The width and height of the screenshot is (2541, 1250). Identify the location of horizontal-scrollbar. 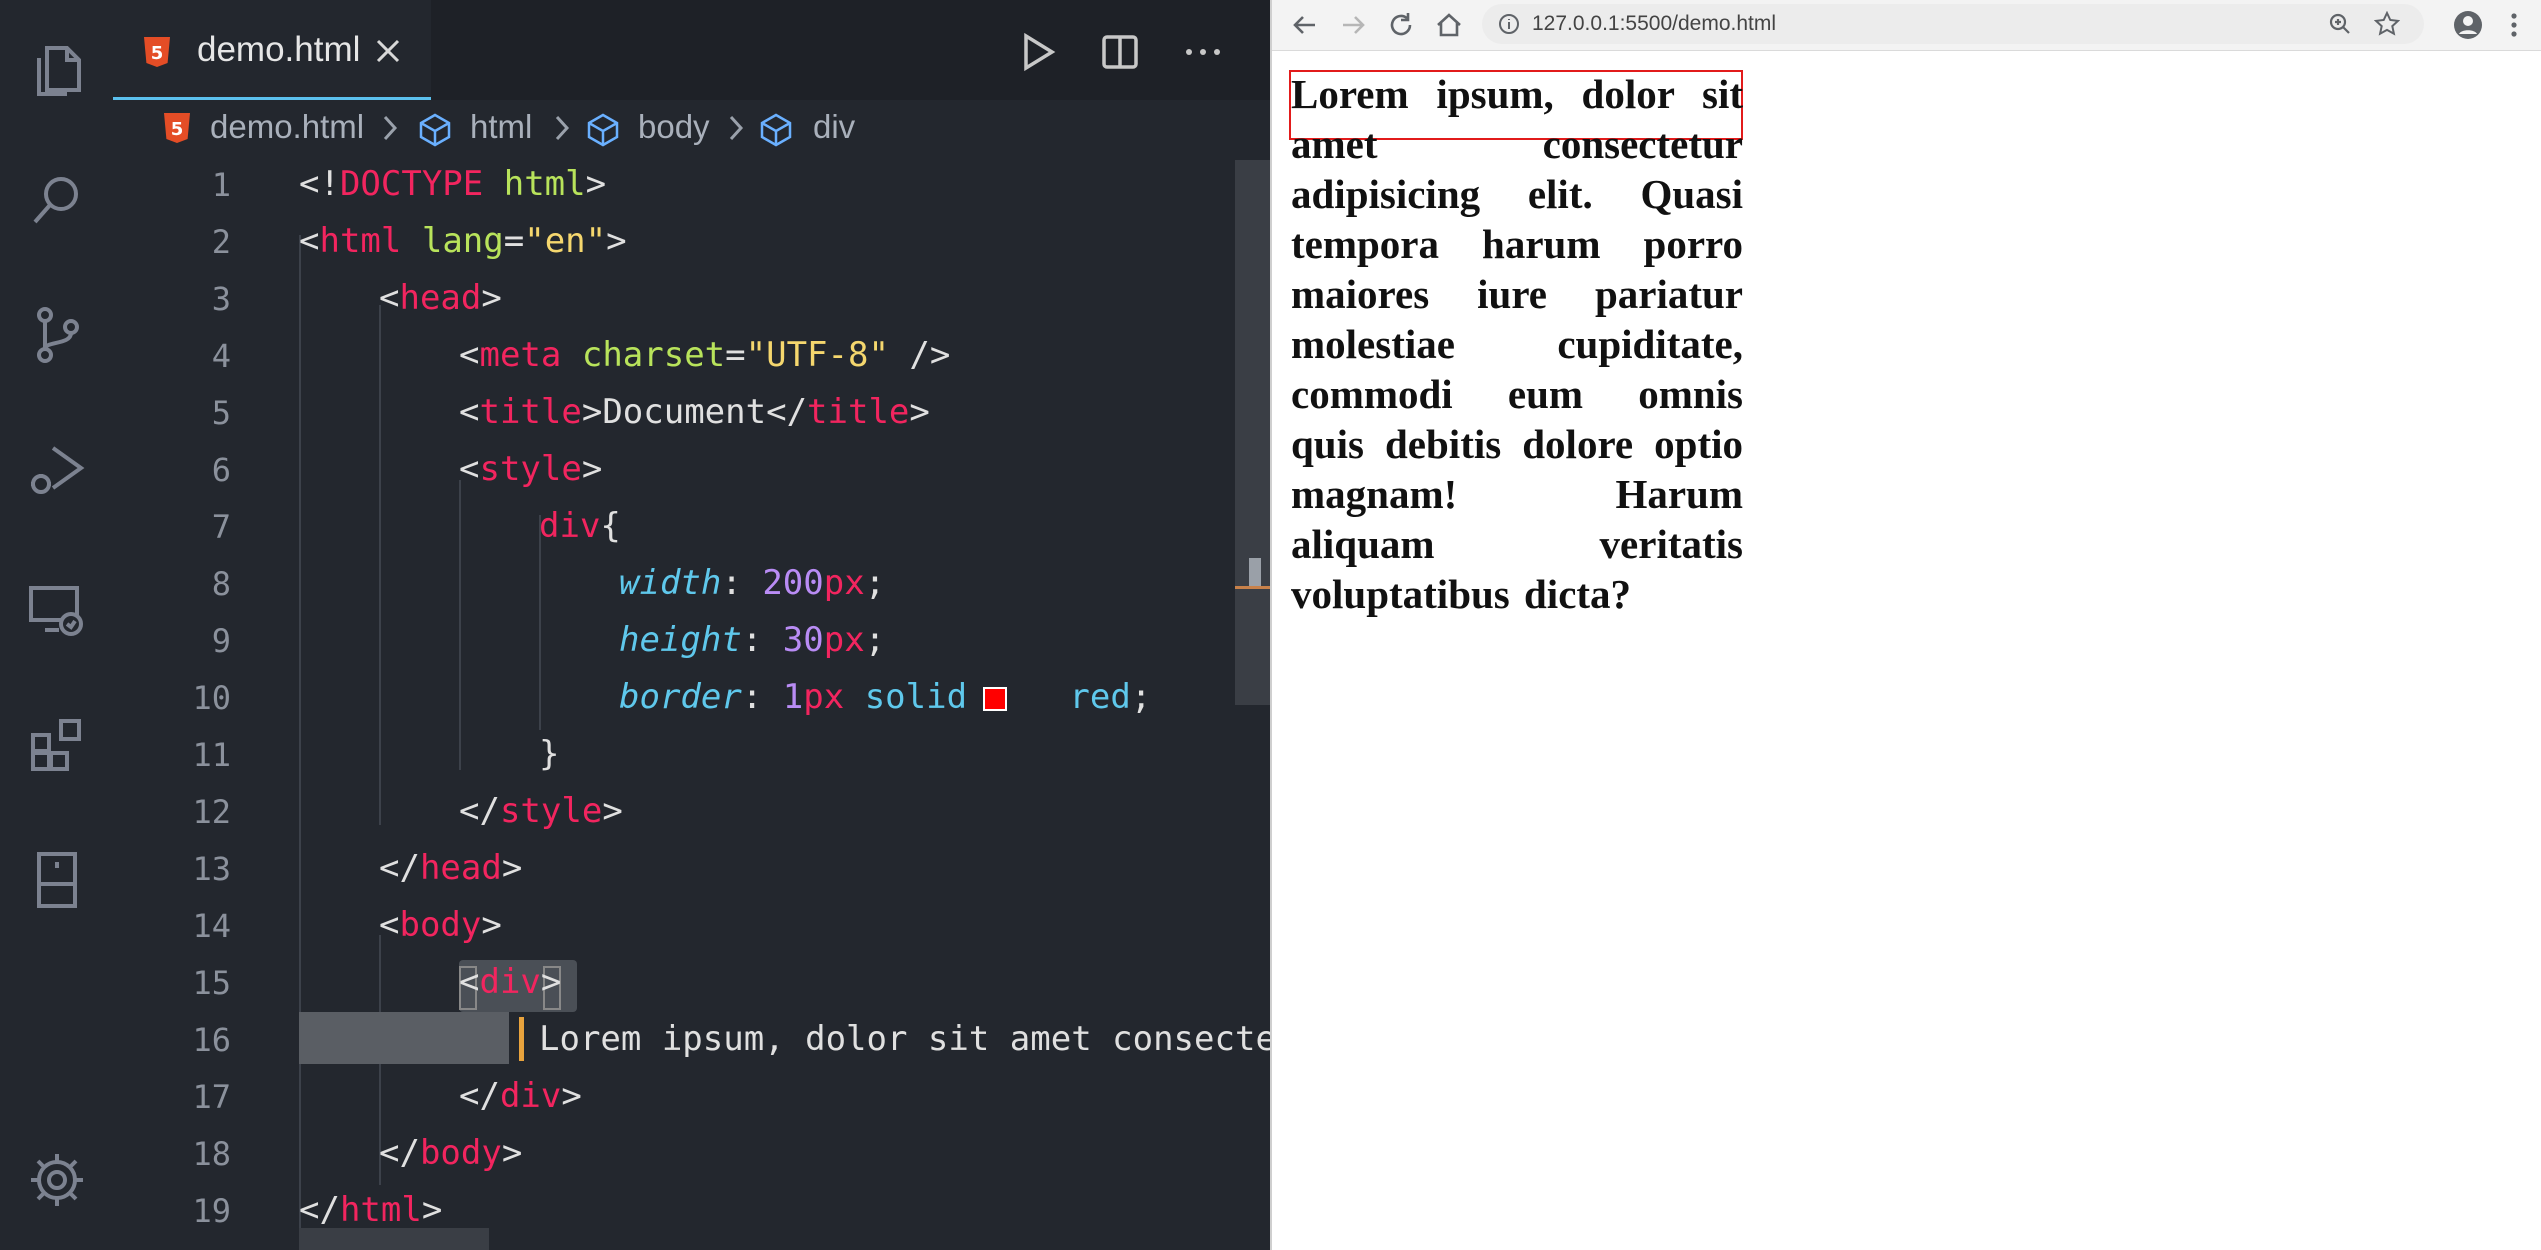
(394, 1239).